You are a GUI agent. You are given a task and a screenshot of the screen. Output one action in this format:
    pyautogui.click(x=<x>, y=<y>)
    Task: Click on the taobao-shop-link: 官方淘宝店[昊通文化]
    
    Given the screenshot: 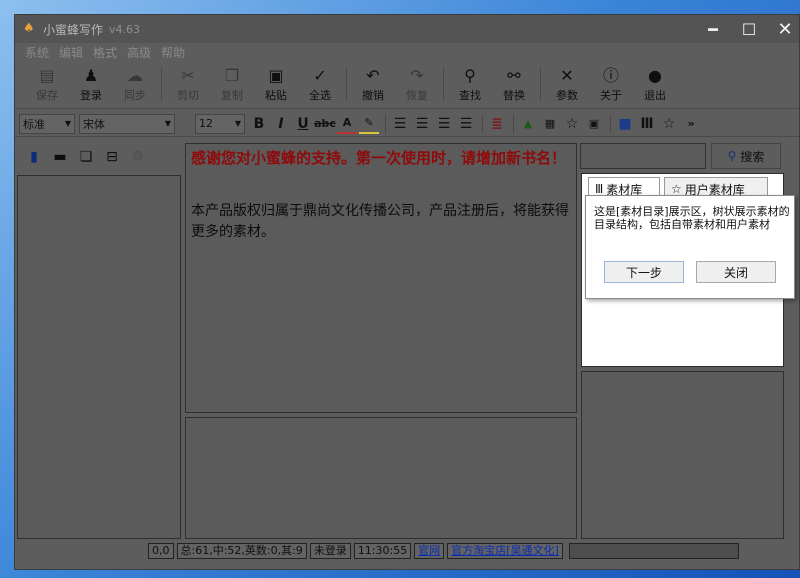 What is the action you would take?
    pyautogui.click(x=505, y=551)
    